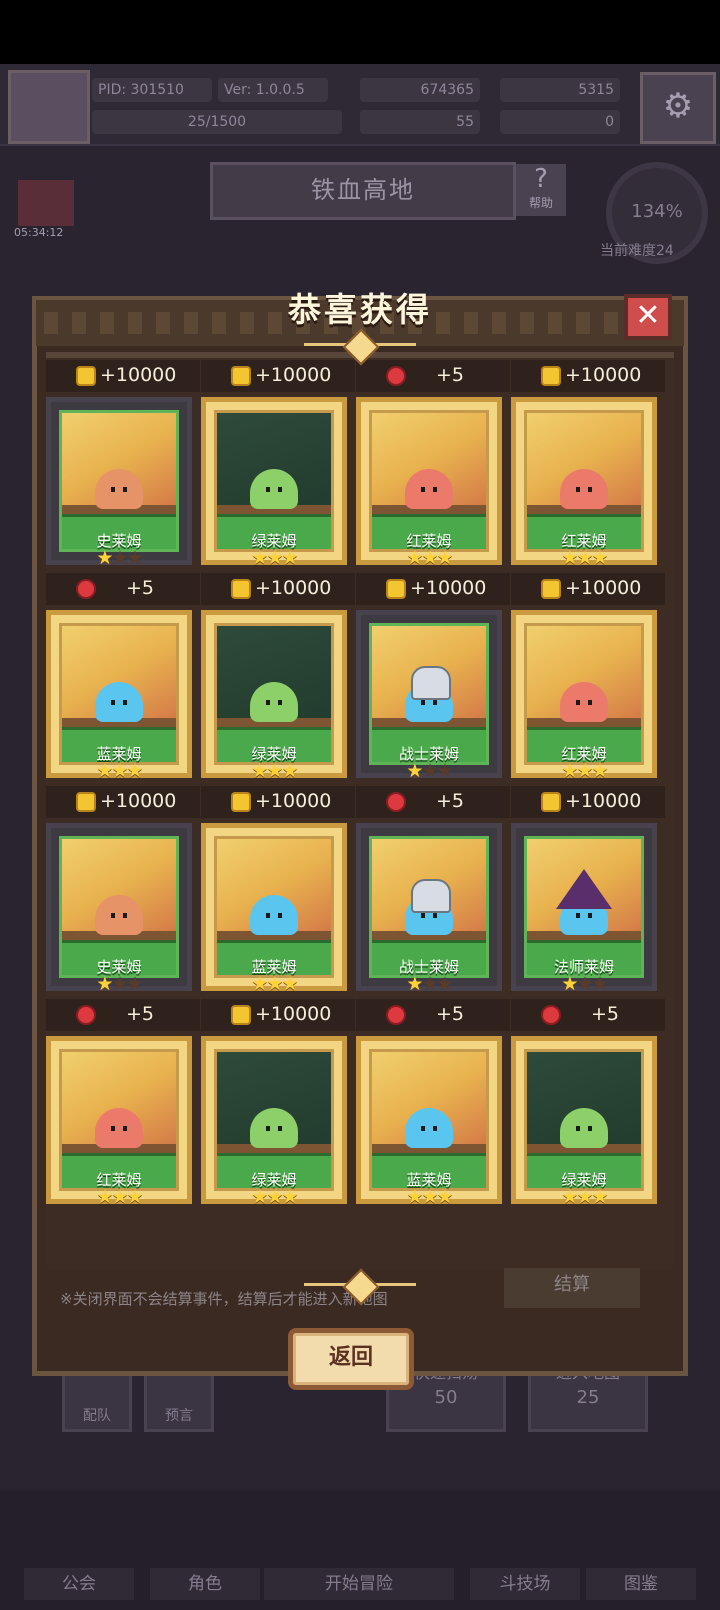  Describe the element at coordinates (224, 1299) in the screenshot. I see `settle-note: ※关闭界面不会结算事件，结算后才能进入新地图` at that location.